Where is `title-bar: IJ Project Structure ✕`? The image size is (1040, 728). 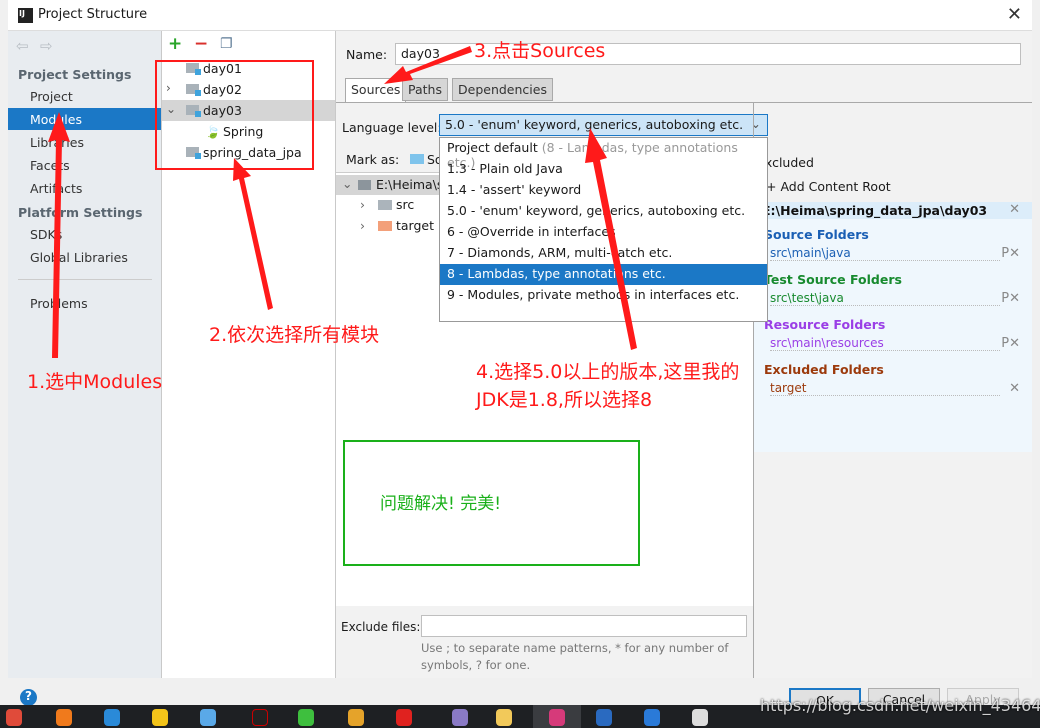
title-bar: IJ Project Structure ✕ is located at coordinates (520, 15).